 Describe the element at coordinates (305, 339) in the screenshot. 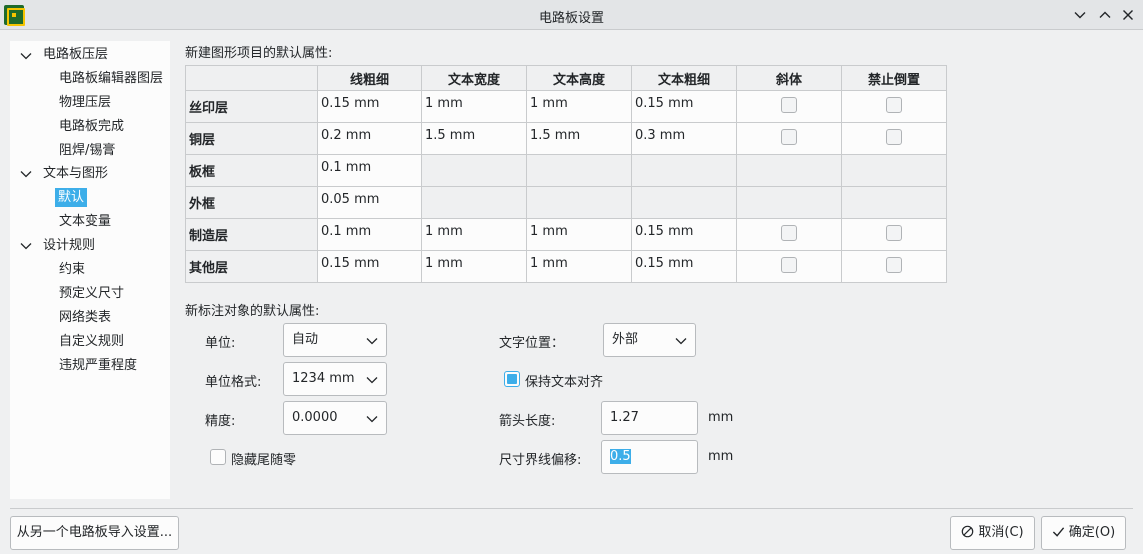

I see `units-value: 自动` at that location.